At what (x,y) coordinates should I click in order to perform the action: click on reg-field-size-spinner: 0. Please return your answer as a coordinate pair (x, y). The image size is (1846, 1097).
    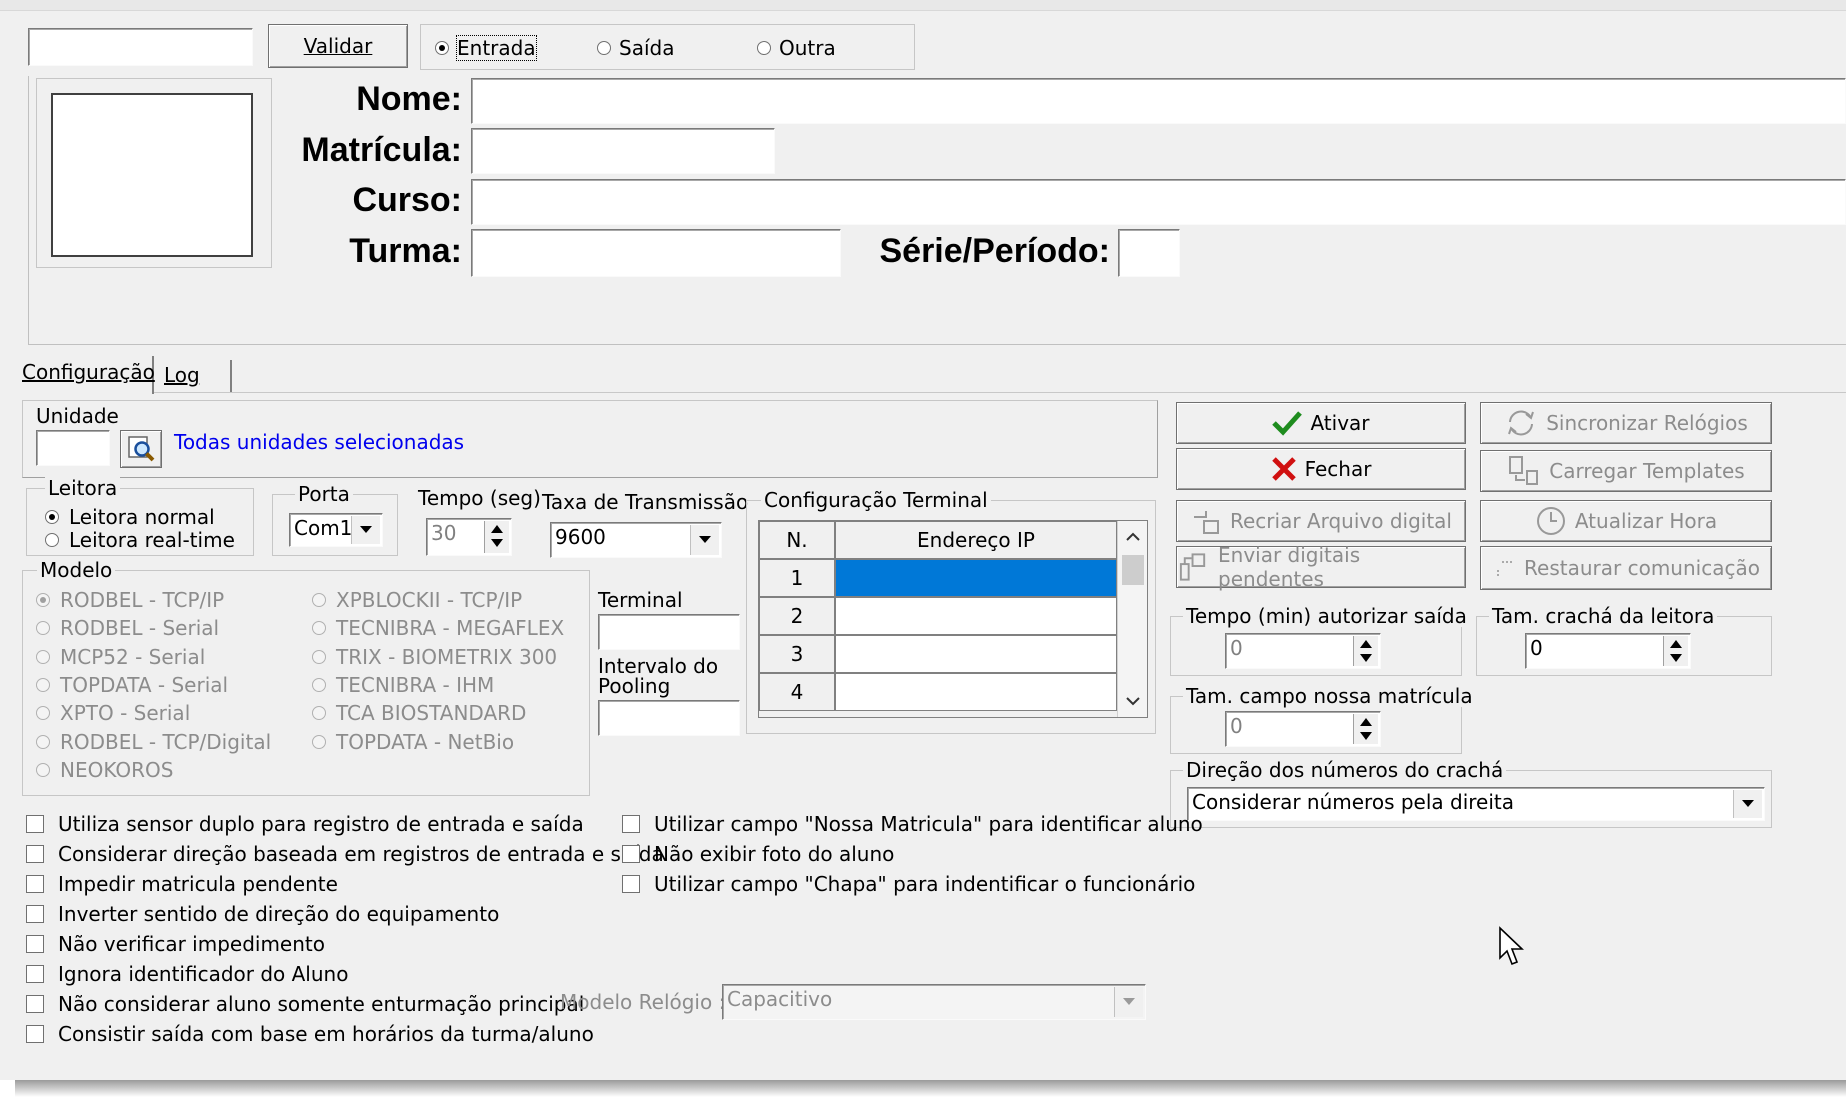
    Looking at the image, I should click on (1303, 729).